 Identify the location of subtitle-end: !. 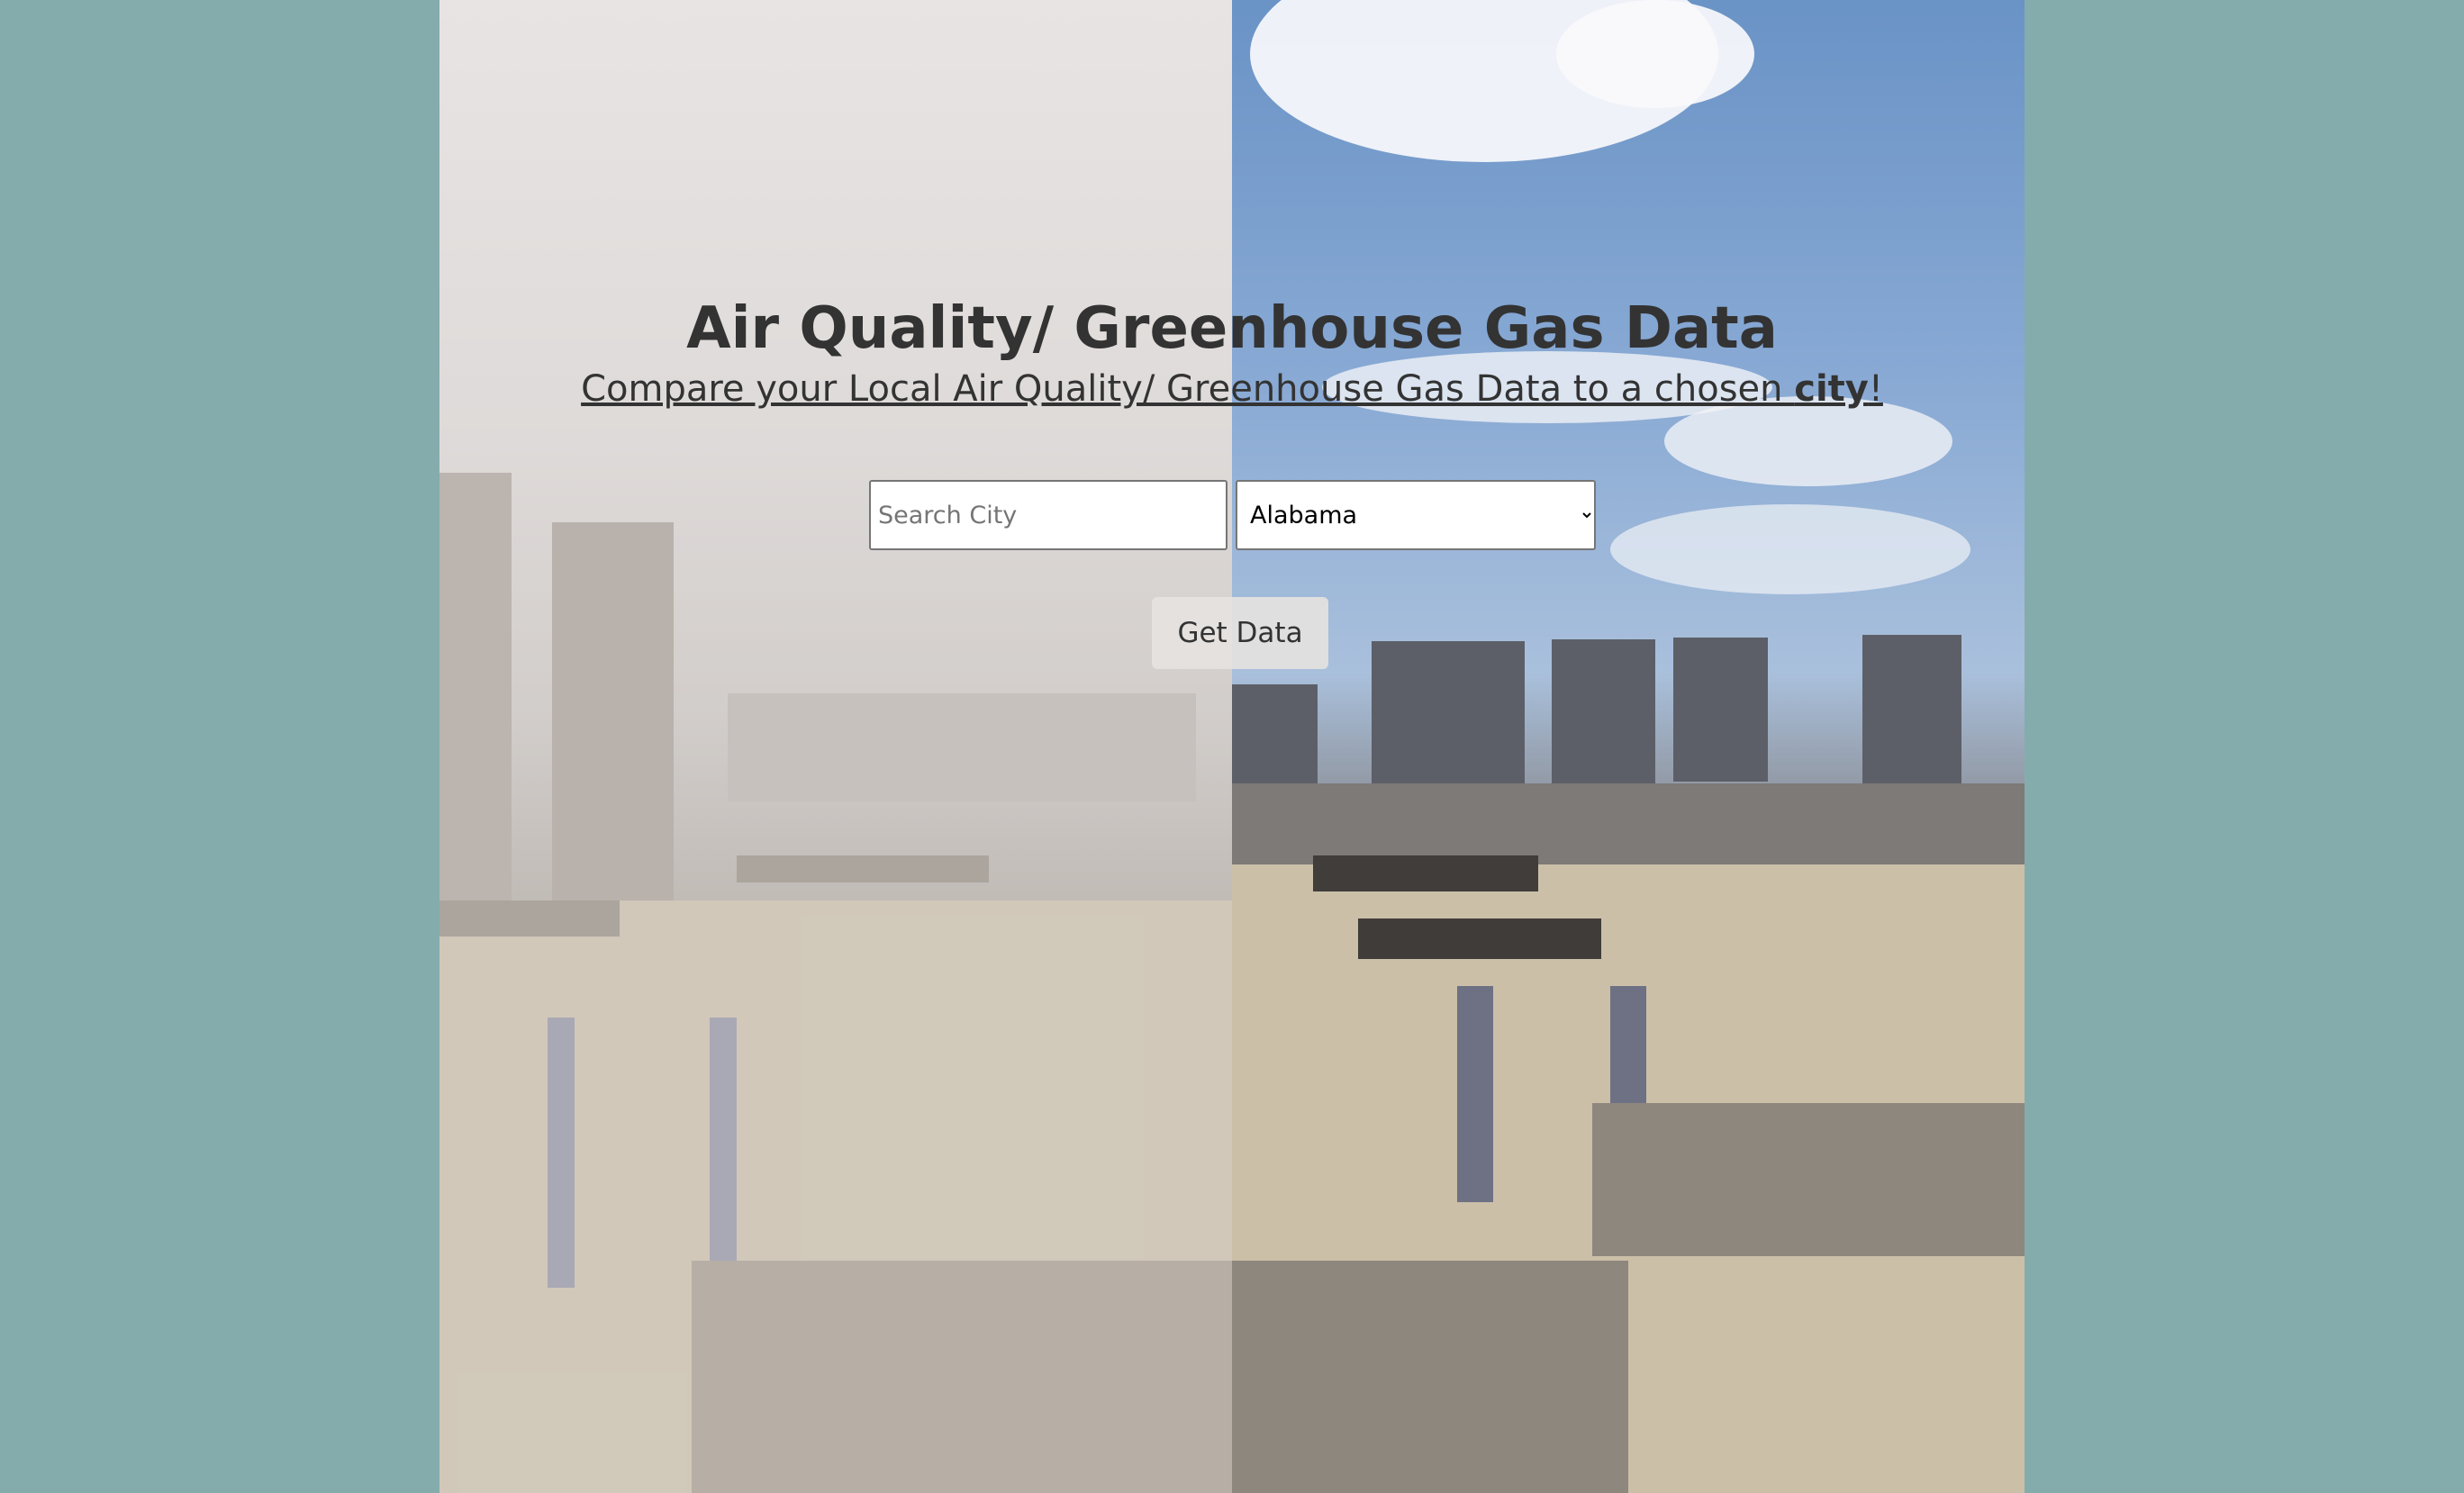
(1876, 389).